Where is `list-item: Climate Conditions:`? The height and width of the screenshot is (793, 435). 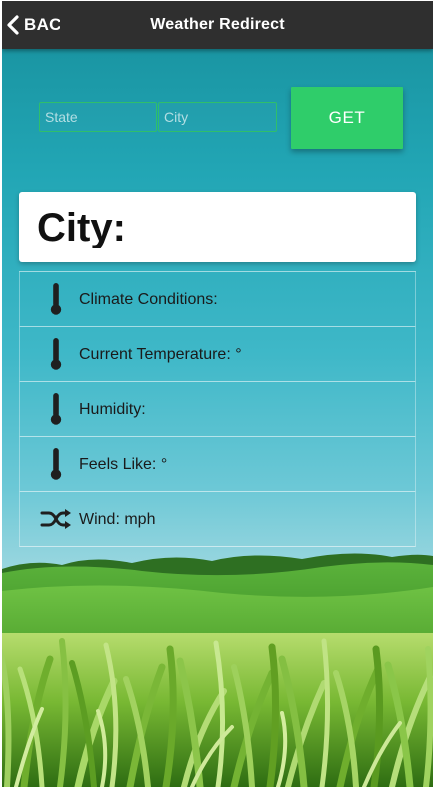 list-item: Climate Conditions: is located at coordinates (217, 299).